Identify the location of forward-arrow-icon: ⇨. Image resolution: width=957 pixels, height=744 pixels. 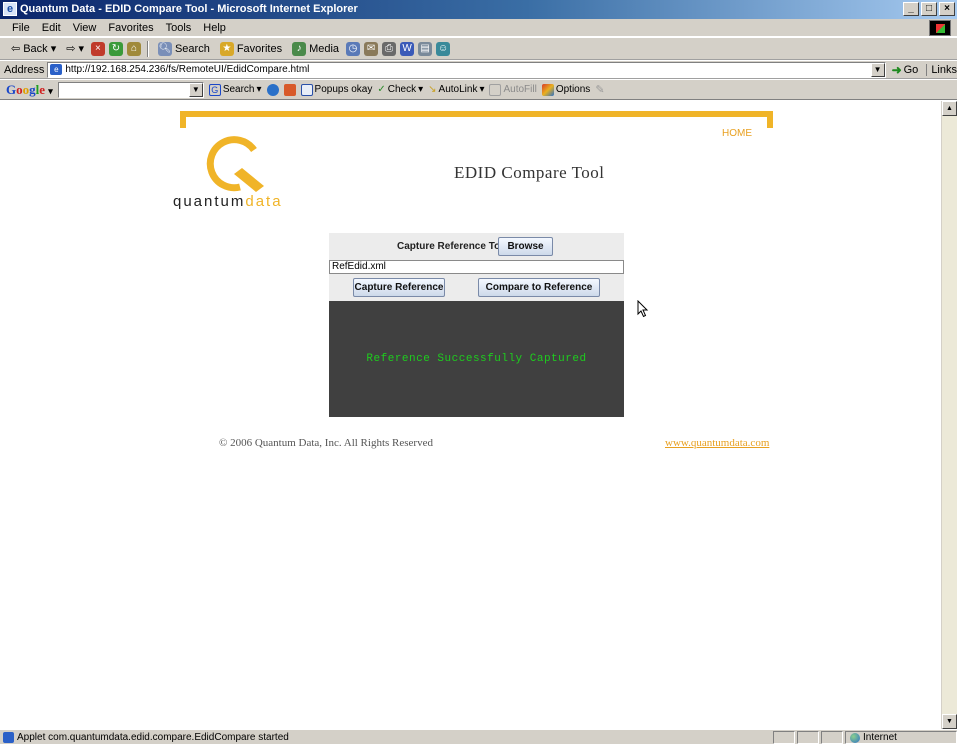
(71, 49).